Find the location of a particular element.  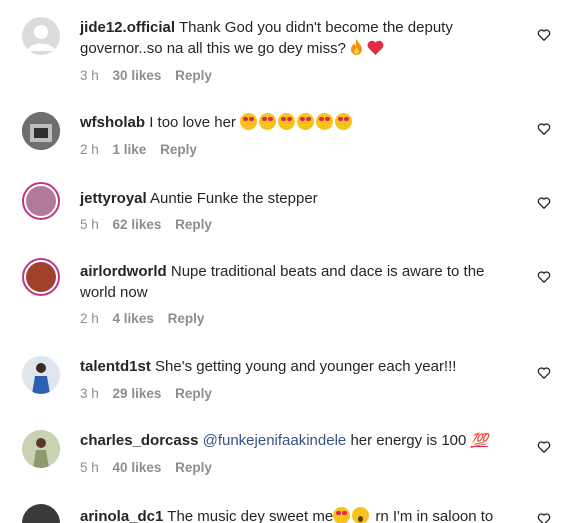

comment-meta: 3 h 29 likes Reply is located at coordinates (151, 393).